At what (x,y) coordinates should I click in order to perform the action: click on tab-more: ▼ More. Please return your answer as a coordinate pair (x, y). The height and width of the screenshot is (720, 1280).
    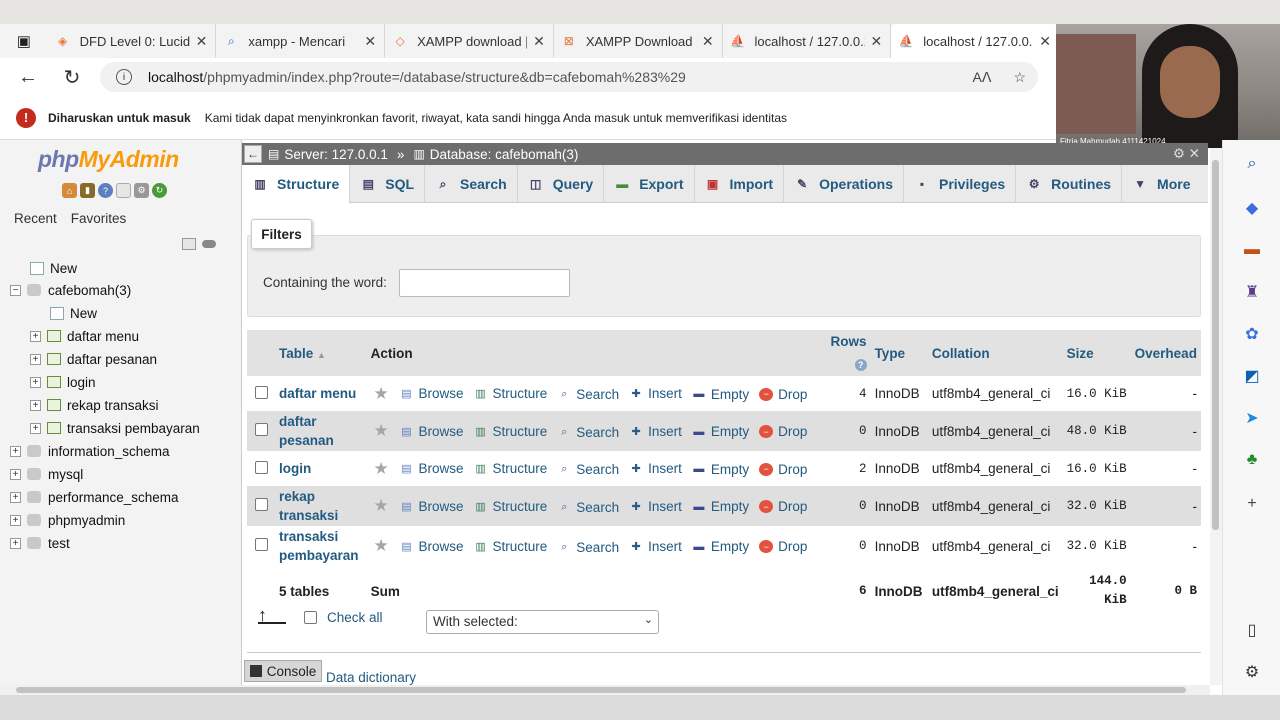
    Looking at the image, I should click on (1161, 184).